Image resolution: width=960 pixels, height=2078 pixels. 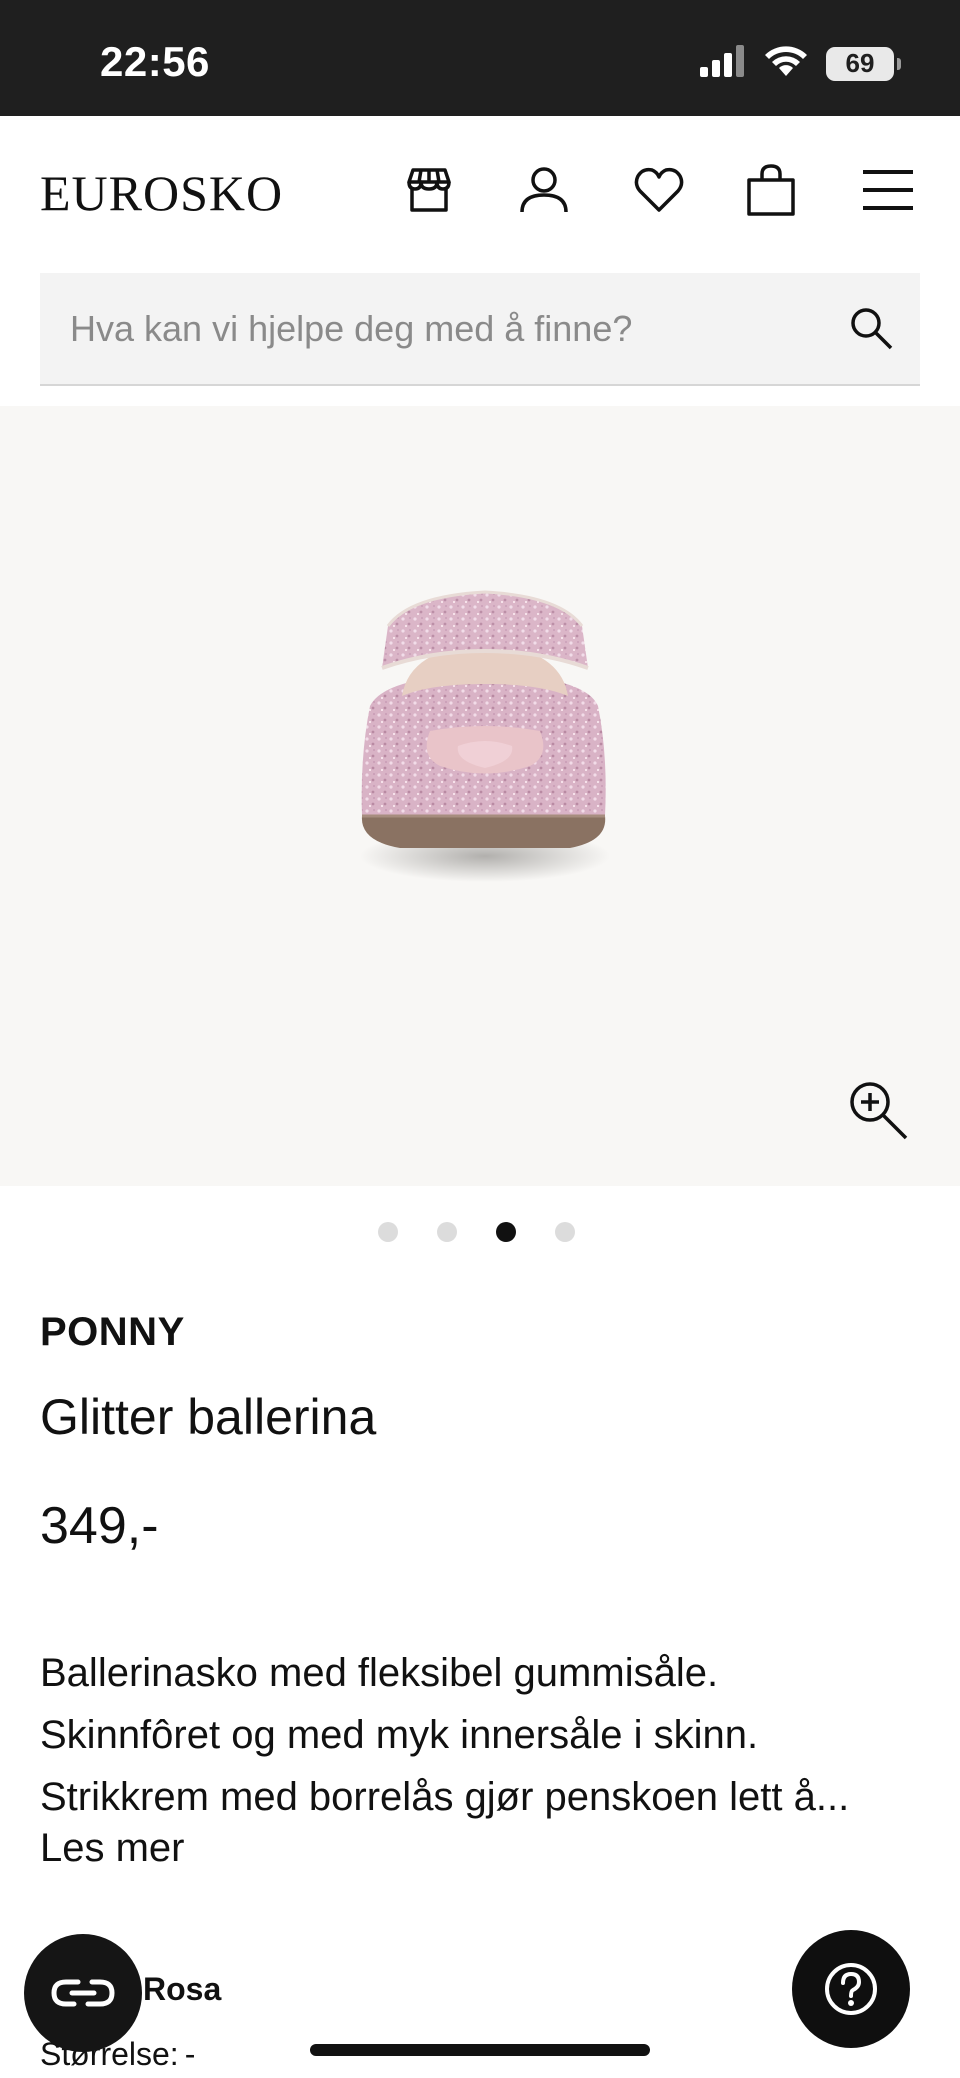 What do you see at coordinates (786, 63) in the screenshot?
I see `wifi-icon` at bounding box center [786, 63].